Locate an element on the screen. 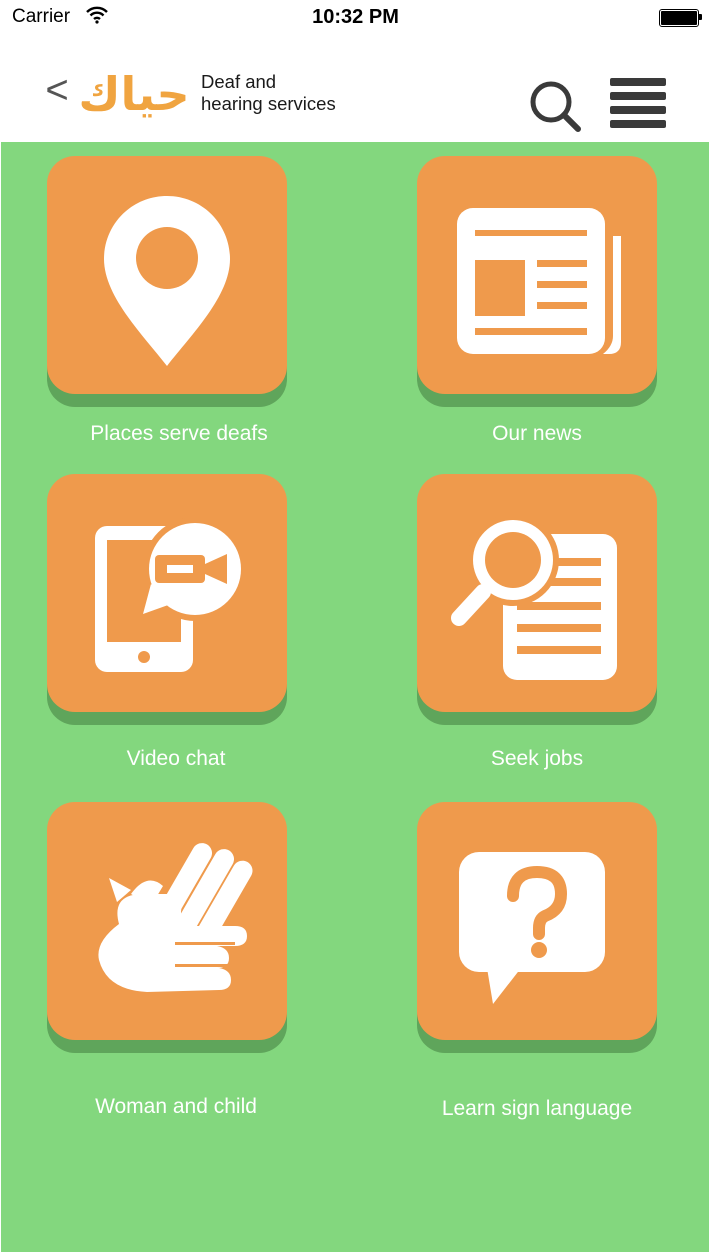 The image size is (711, 1252). tile-learn-sign-language is located at coordinates (537, 921).